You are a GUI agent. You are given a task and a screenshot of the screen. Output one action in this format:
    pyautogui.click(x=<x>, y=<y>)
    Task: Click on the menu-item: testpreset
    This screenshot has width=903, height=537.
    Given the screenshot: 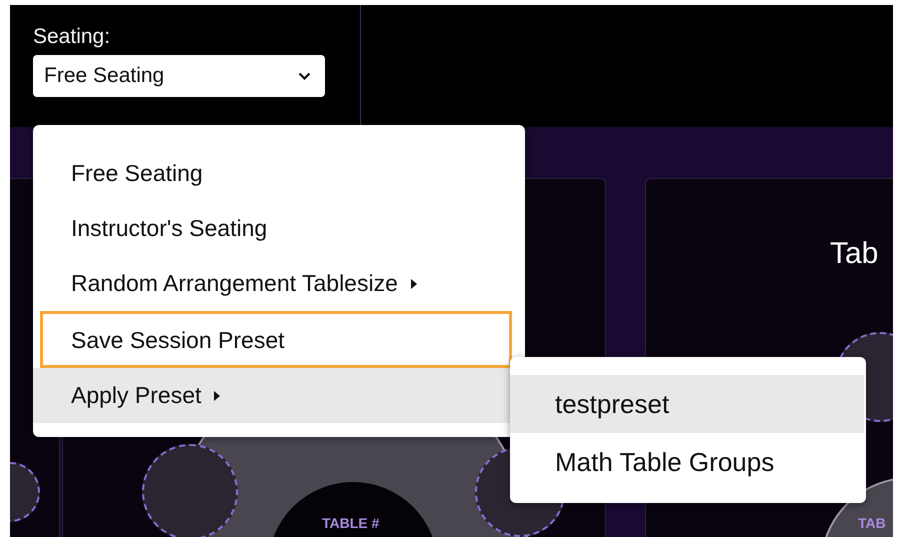 What is the action you would take?
    pyautogui.click(x=687, y=404)
    